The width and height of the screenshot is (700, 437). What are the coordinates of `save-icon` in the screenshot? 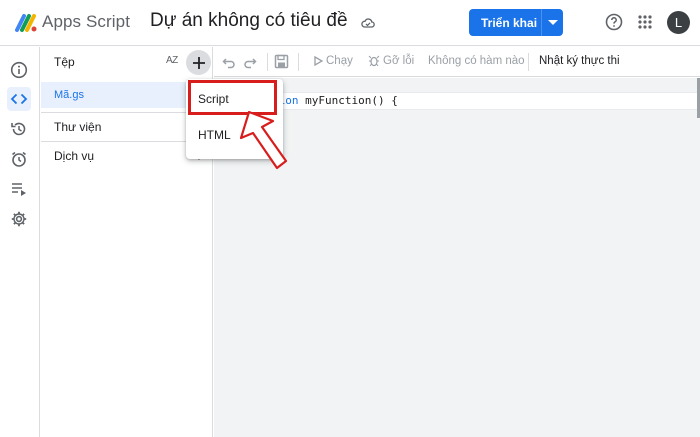 It's located at (281, 61).